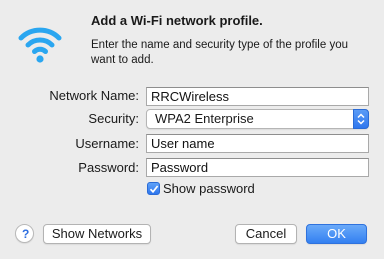 The height and width of the screenshot is (259, 384). I want to click on security-select: WPA2 Enterprise, so click(257, 119).